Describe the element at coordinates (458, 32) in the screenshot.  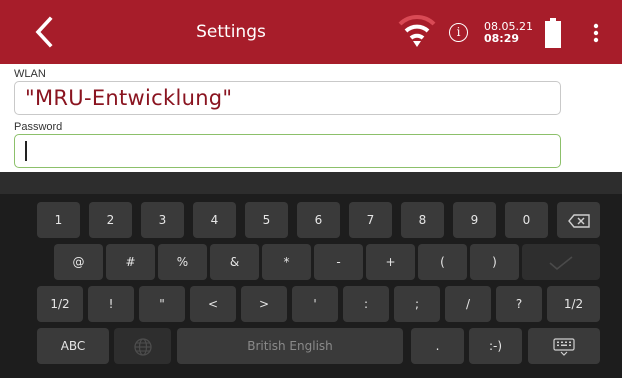
I see `info-icon: i` at that location.